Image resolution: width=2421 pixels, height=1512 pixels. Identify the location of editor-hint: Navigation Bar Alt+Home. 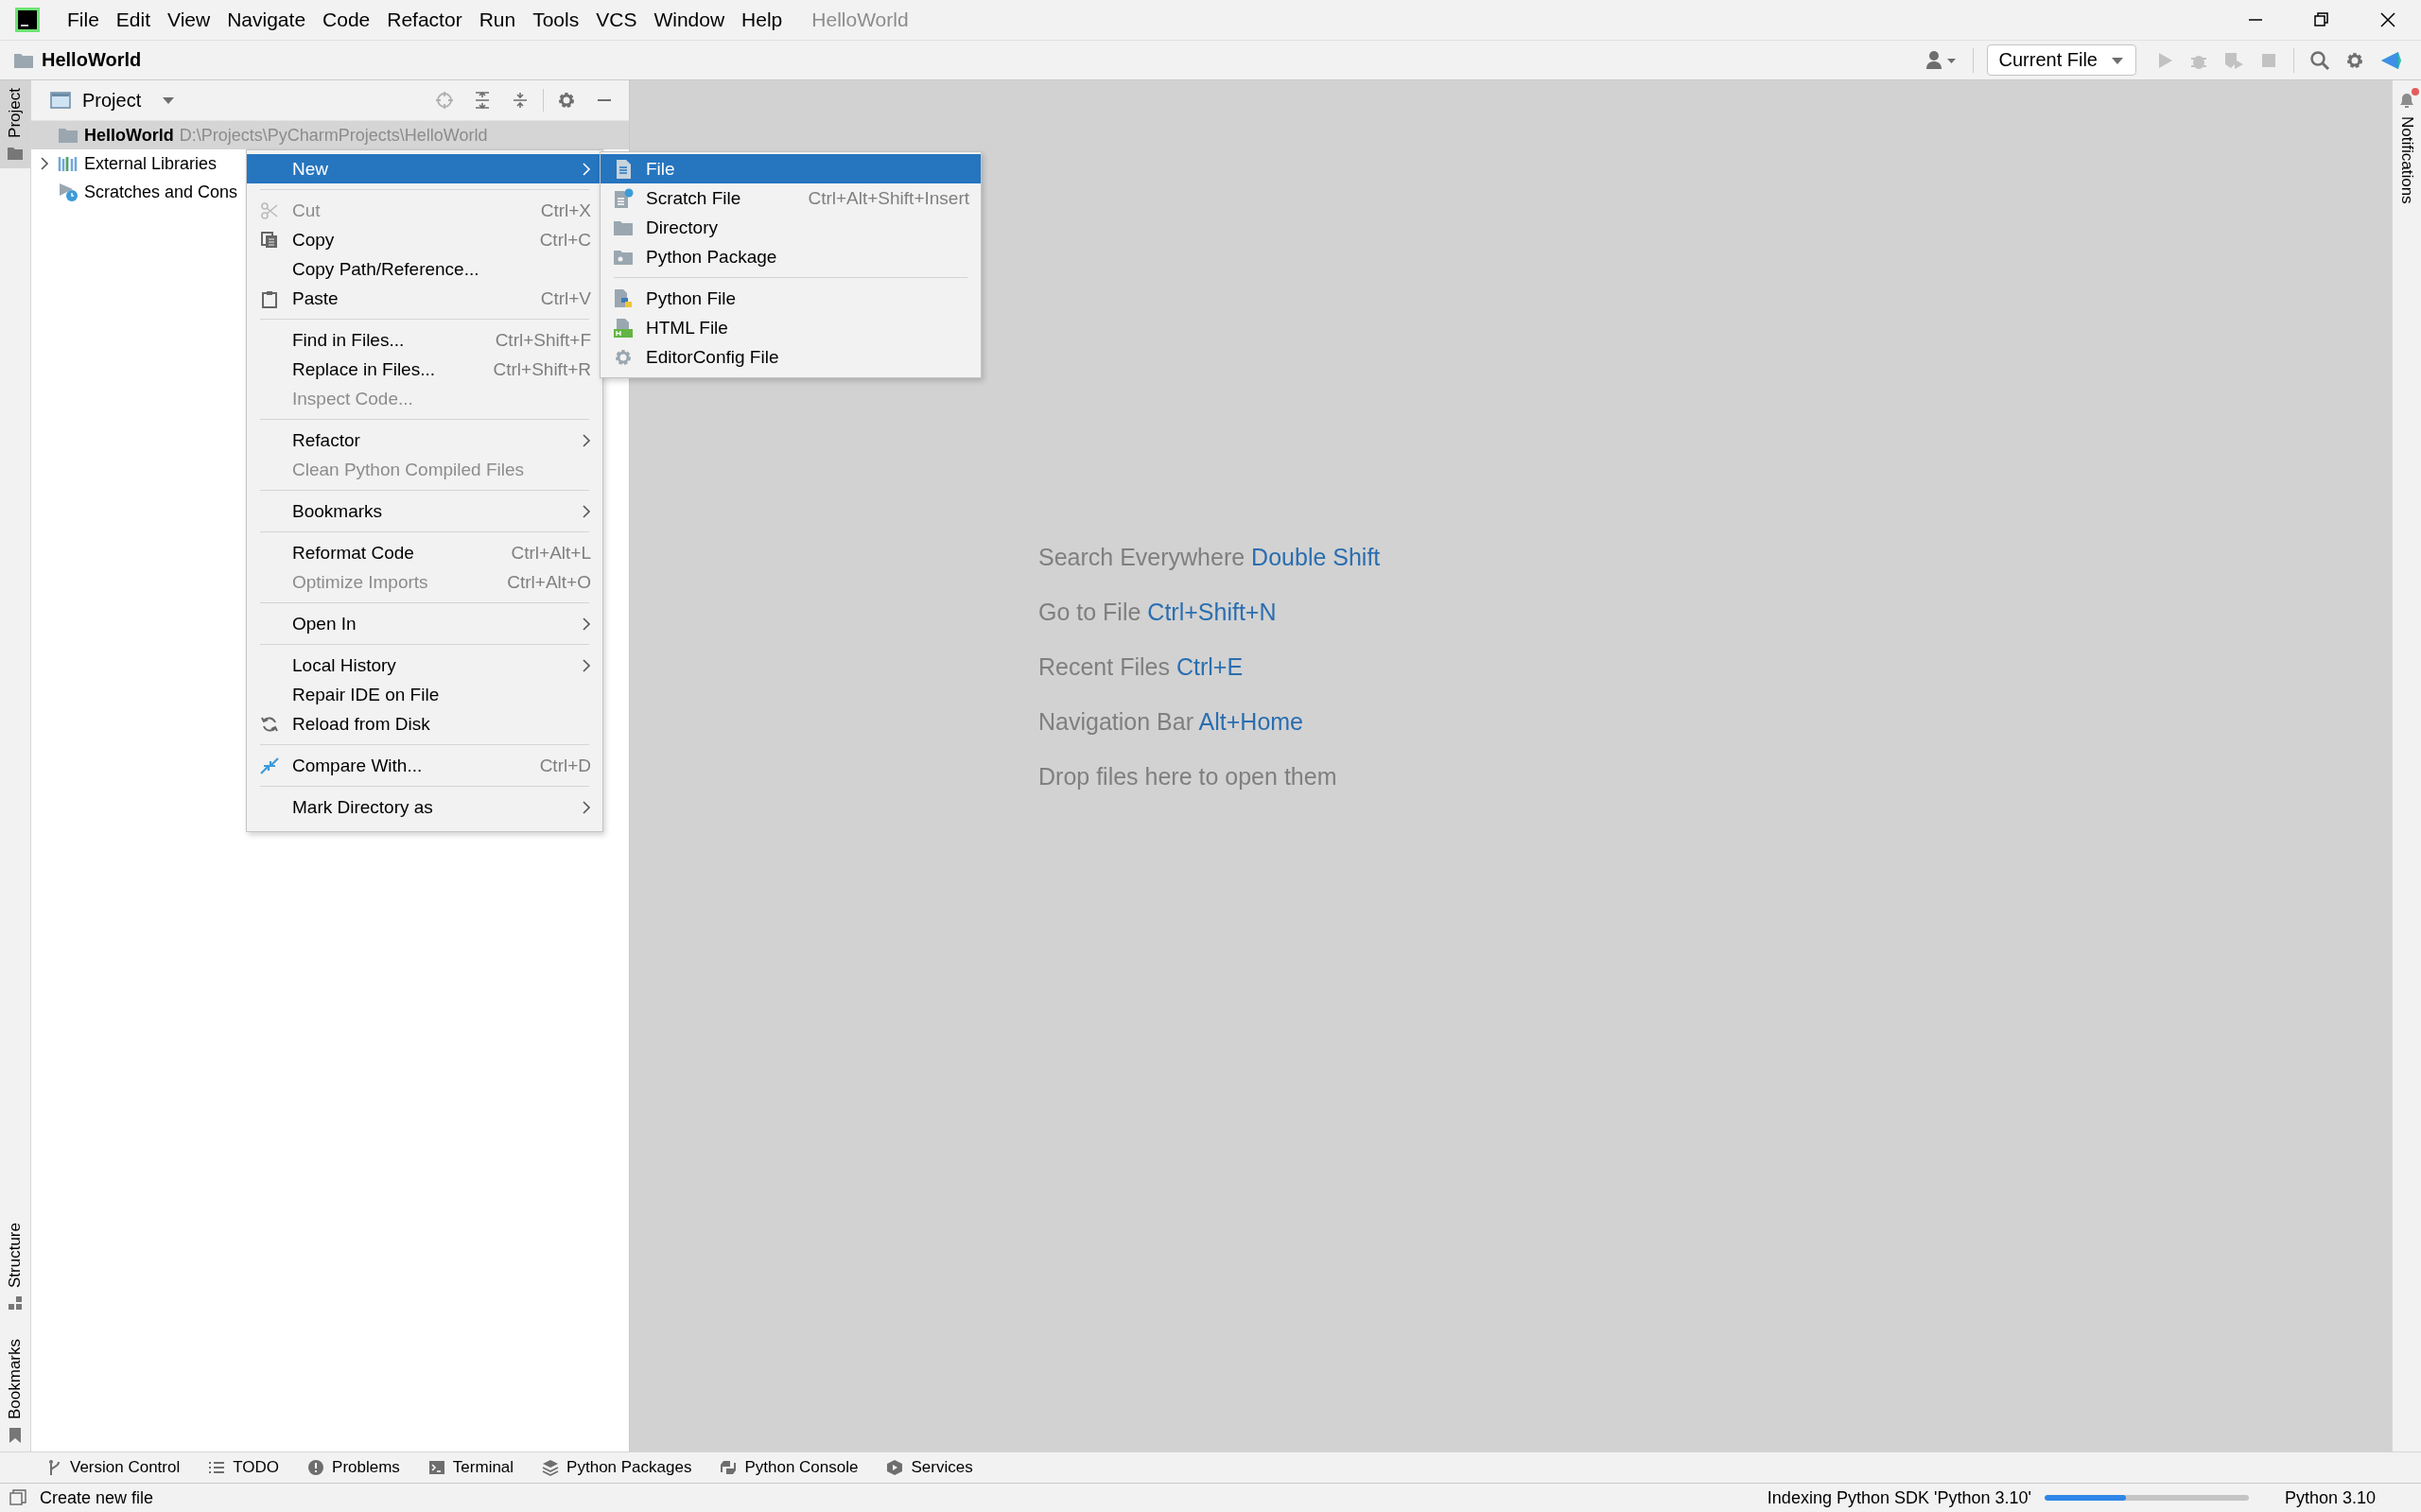
(1171, 722).